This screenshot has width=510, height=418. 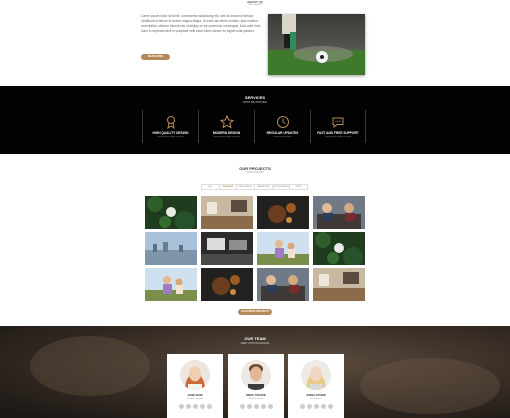 What do you see at coordinates (255, 97) in the screenshot?
I see `services-title: SERVICES` at bounding box center [255, 97].